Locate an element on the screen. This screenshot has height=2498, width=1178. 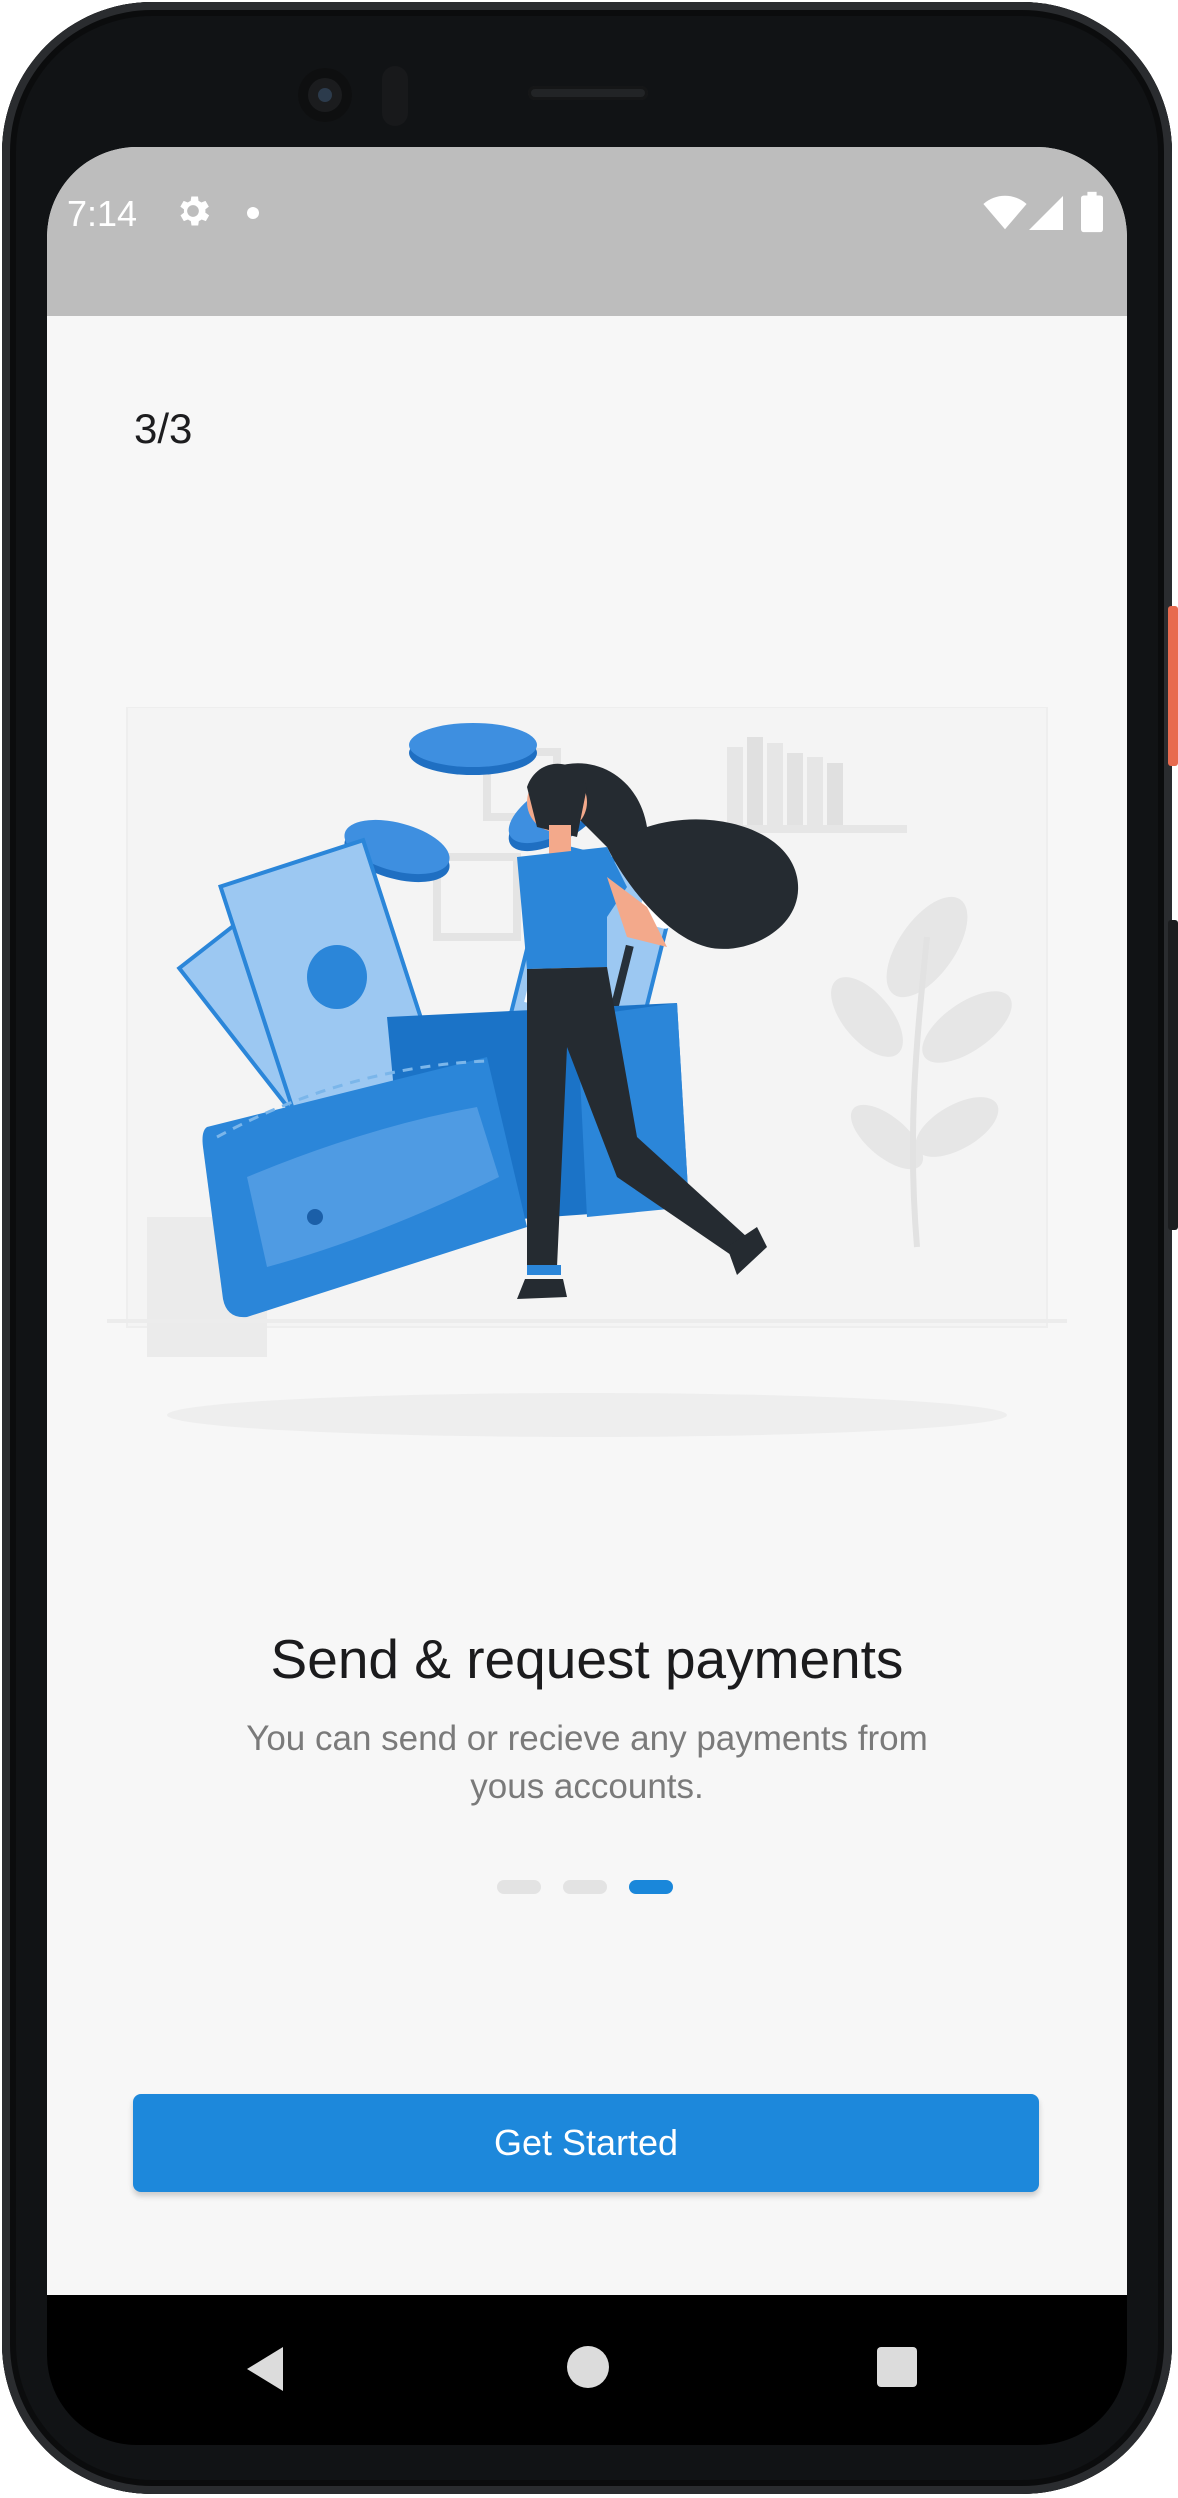
home-icon is located at coordinates (588, 2367).